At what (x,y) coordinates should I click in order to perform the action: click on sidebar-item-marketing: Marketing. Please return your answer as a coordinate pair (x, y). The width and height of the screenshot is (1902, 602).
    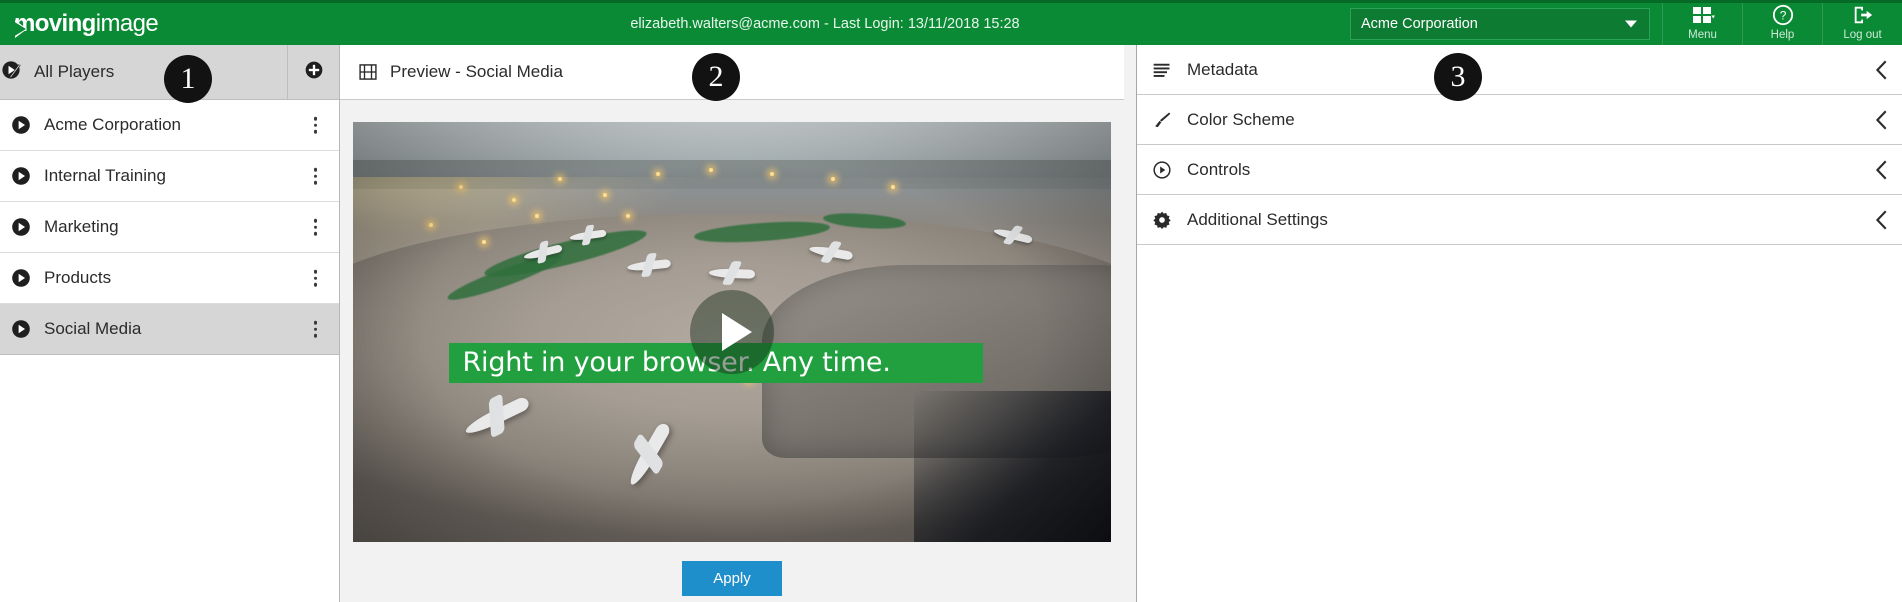
    Looking at the image, I should click on (169, 227).